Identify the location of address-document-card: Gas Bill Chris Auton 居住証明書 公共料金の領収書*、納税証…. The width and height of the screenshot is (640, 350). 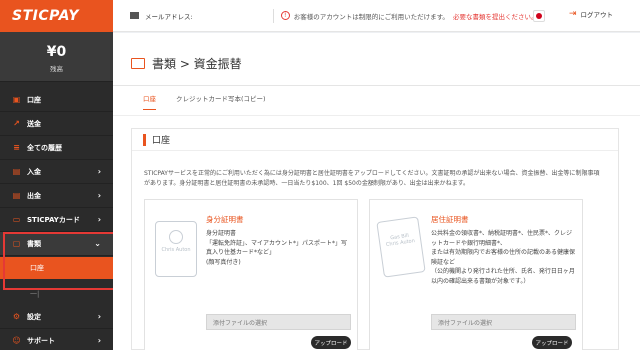
(476, 274).